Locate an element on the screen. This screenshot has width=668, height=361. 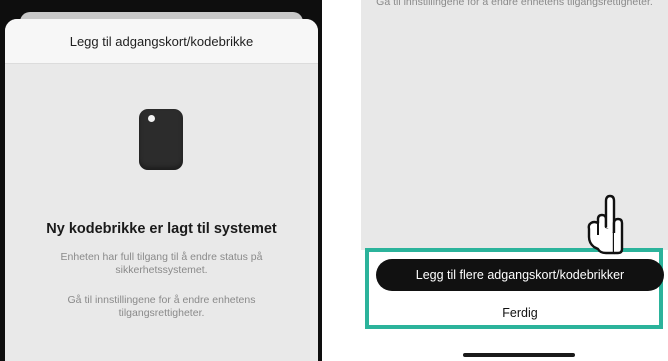
hand-pointer-icon is located at coordinates (605, 224).